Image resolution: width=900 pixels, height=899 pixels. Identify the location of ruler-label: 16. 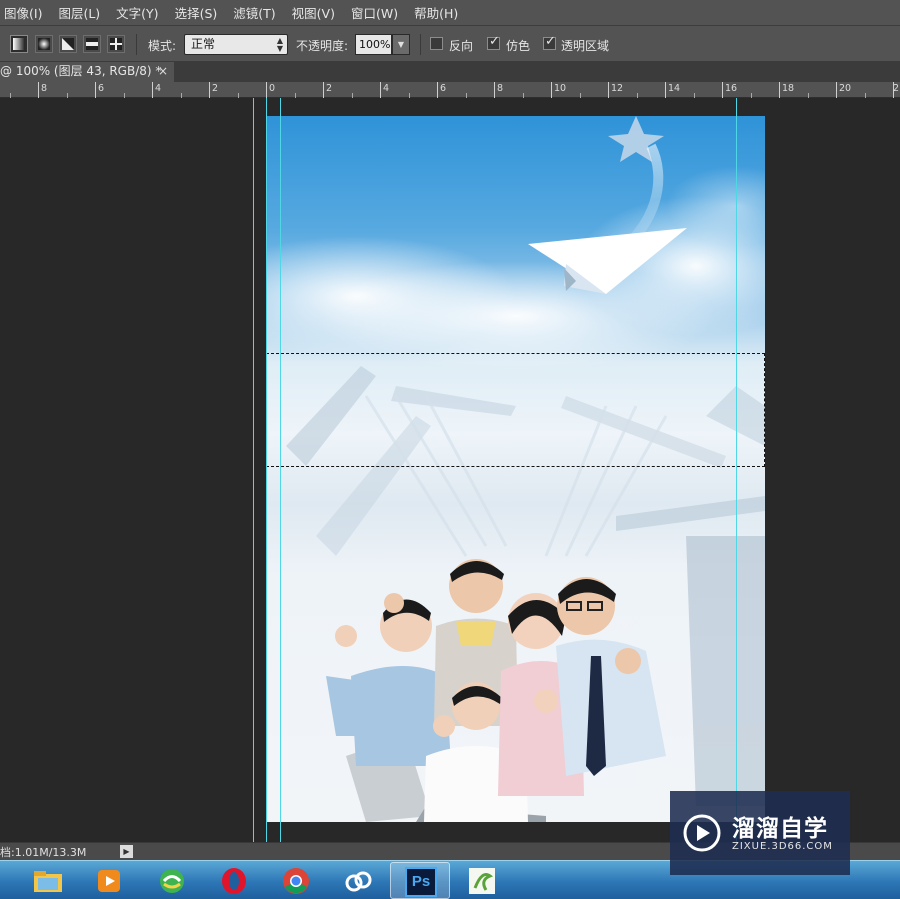
(731, 88).